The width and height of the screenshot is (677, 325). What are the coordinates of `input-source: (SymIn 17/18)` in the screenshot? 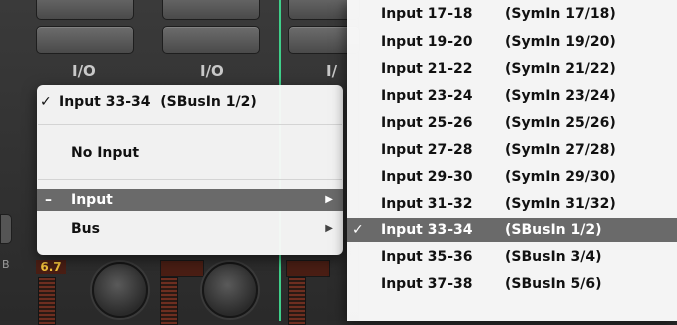 It's located at (560, 14).